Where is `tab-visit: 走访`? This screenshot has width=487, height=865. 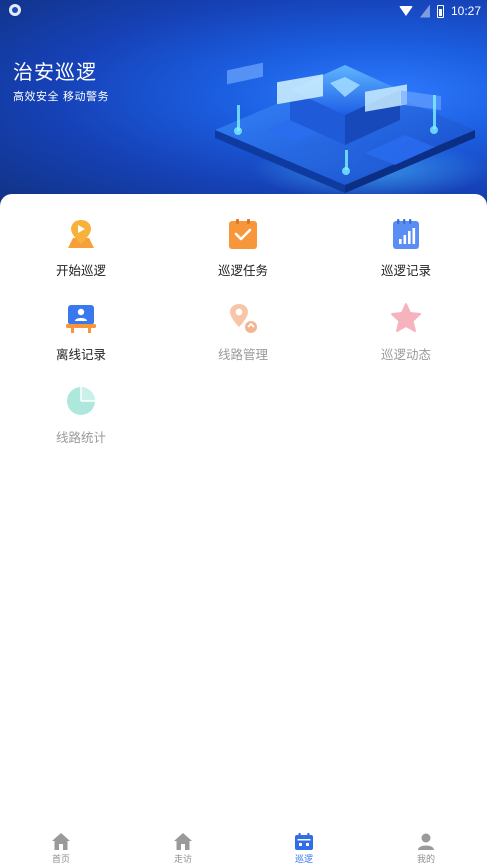
tab-visit: 走访 is located at coordinates (183, 845).